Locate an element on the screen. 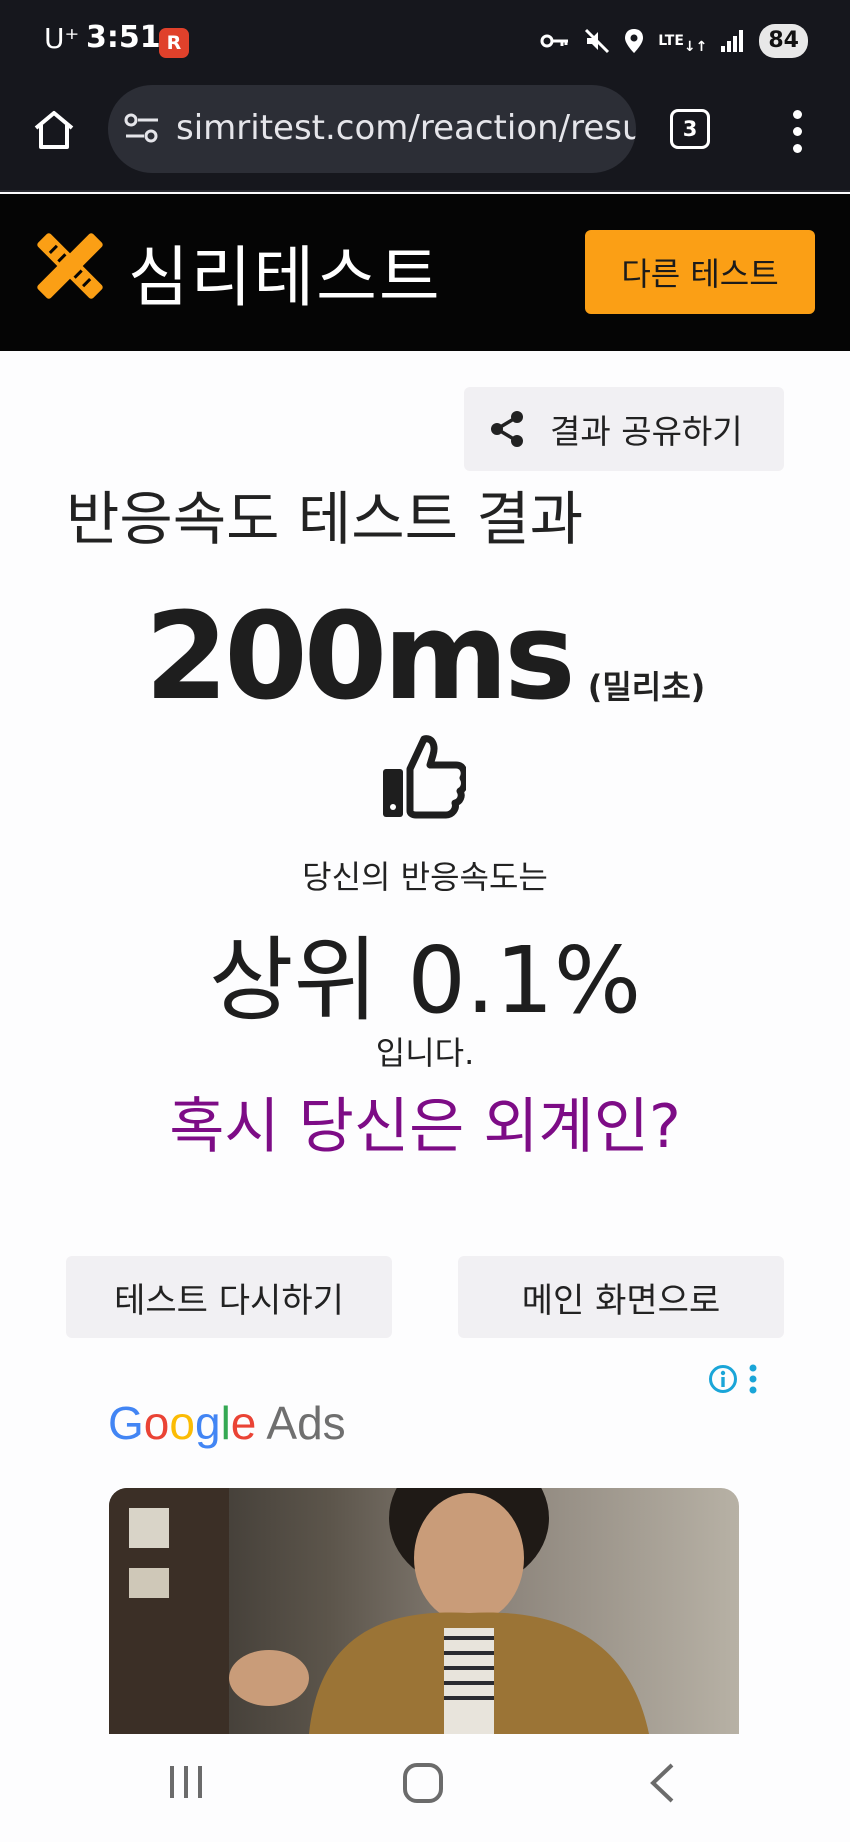 Image resolution: width=850 pixels, height=1842 pixels. url-text: simritest.com/reaction/result is located at coordinates (406, 128).